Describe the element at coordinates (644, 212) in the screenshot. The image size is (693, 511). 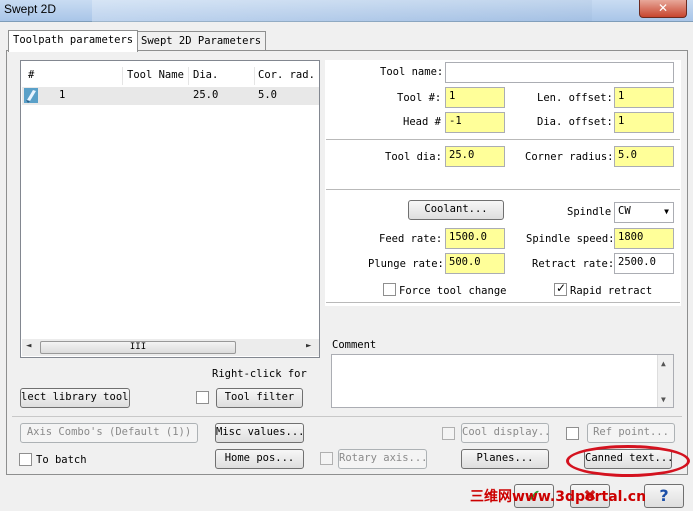
I see `spindle-dropdown: CW ▼` at that location.